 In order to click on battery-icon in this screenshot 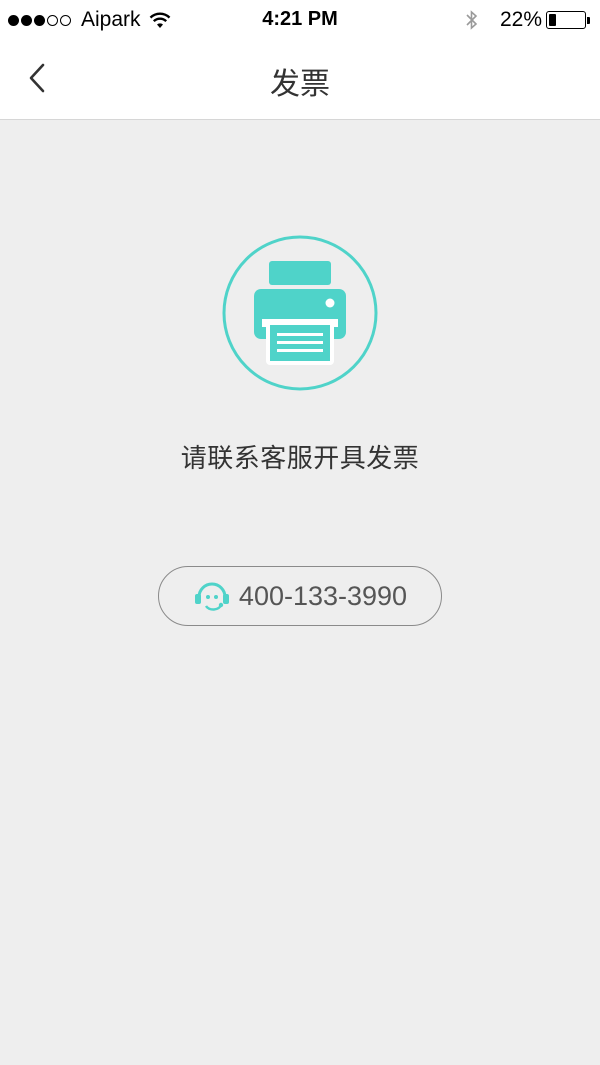, I will do `click(566, 20)`.